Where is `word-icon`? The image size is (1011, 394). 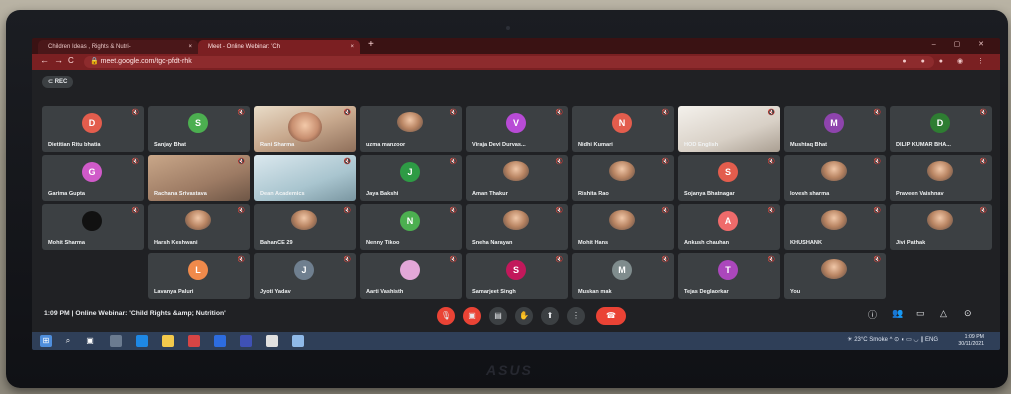
word-icon is located at coordinates (246, 341).